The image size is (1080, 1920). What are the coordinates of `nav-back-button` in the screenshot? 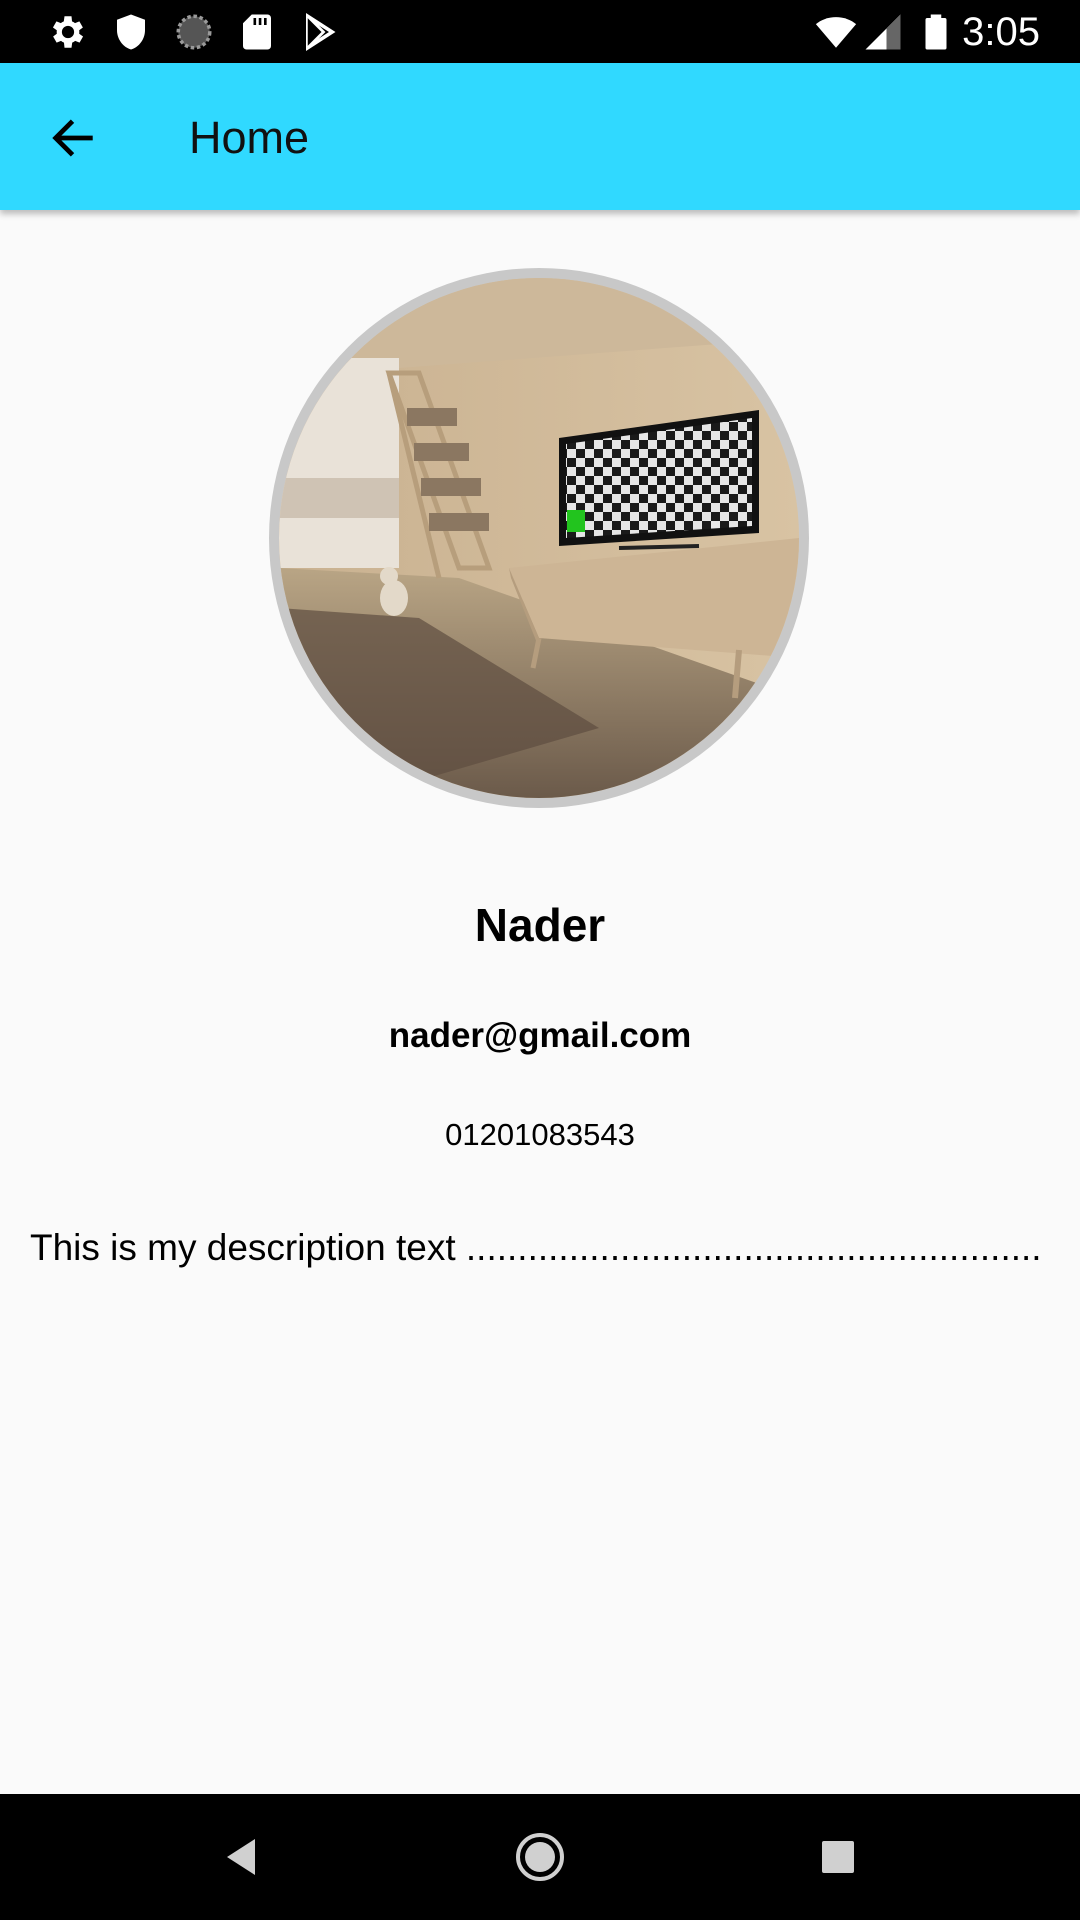 It's located at (242, 1857).